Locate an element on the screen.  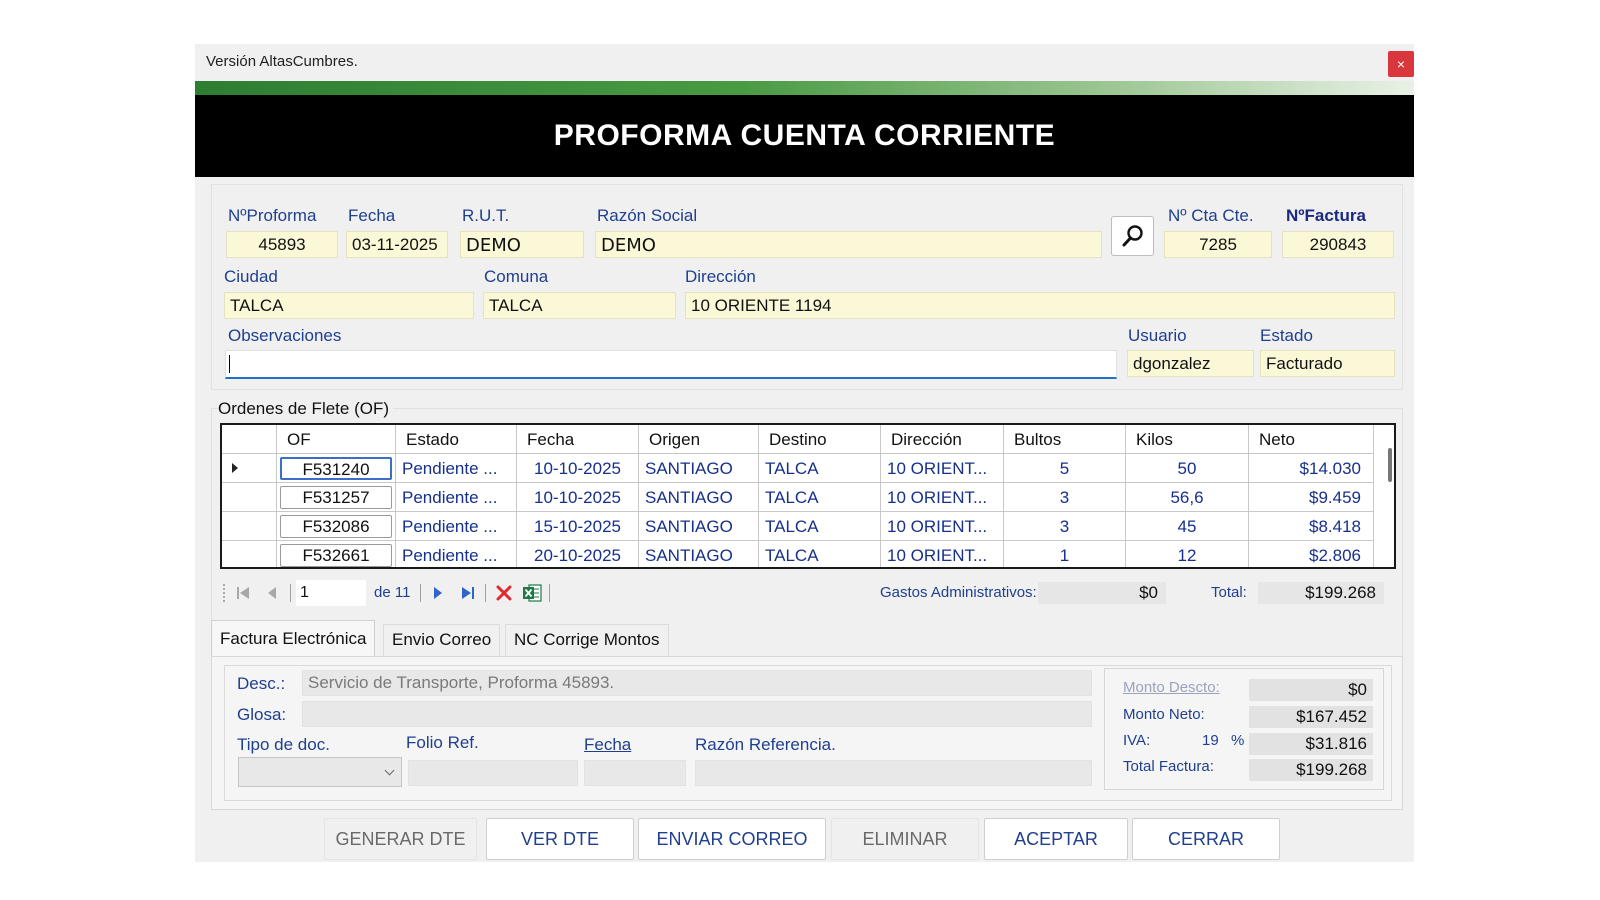
cell-of: F532086 is located at coordinates (336, 526).